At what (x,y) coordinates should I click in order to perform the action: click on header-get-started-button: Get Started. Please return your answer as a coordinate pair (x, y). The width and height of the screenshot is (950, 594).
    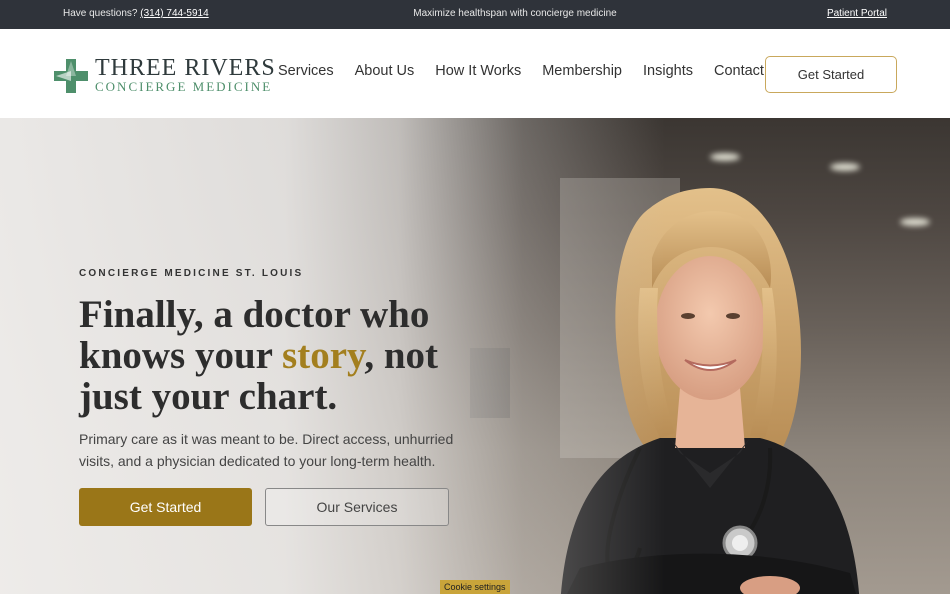
    Looking at the image, I should click on (831, 74).